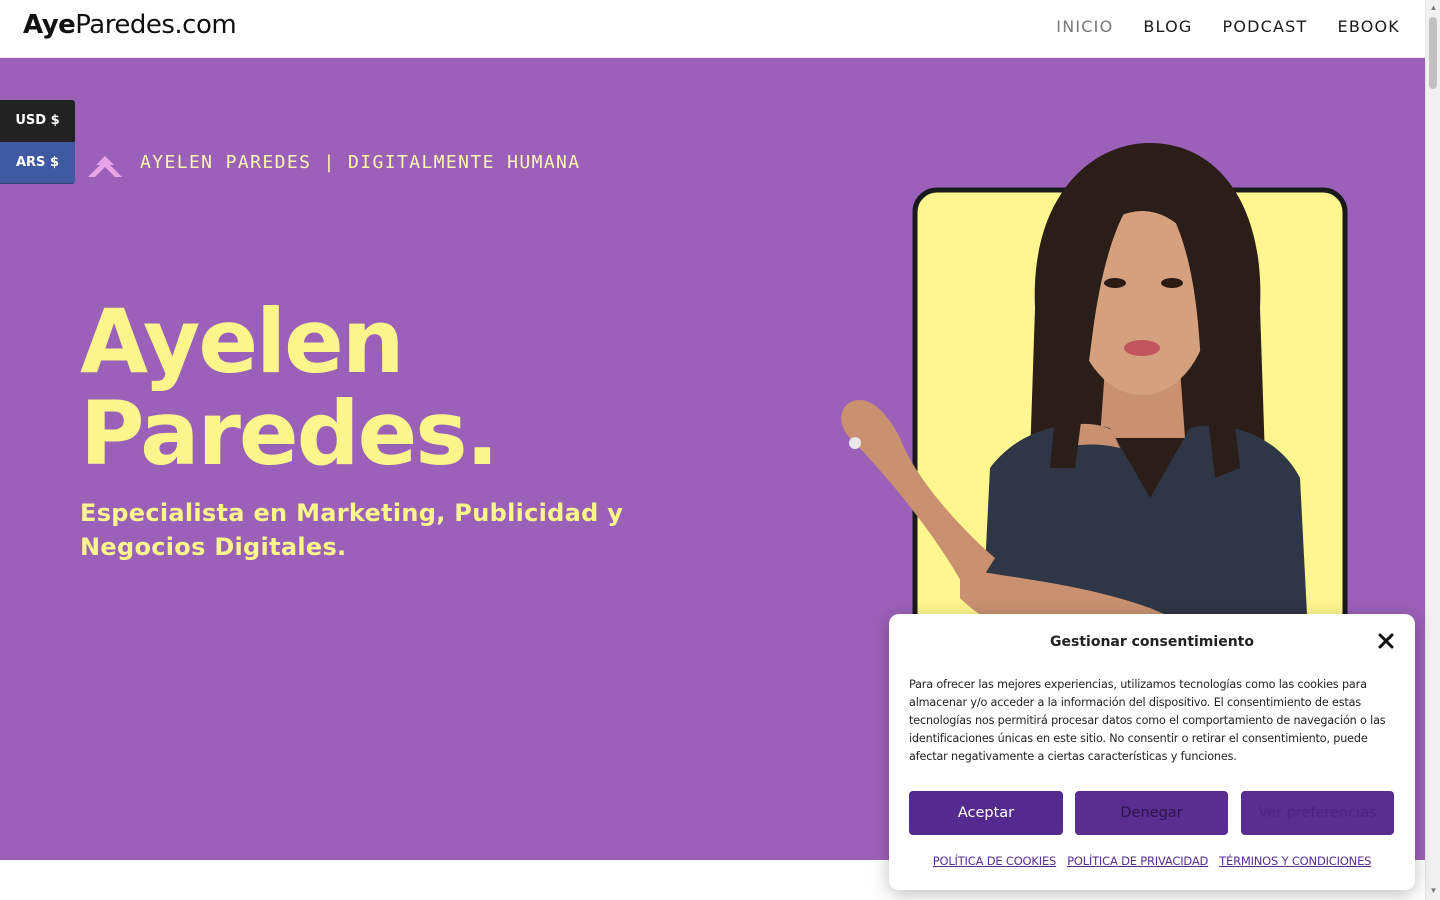  What do you see at coordinates (986, 813) in the screenshot?
I see `accept-button: Aceptar` at bounding box center [986, 813].